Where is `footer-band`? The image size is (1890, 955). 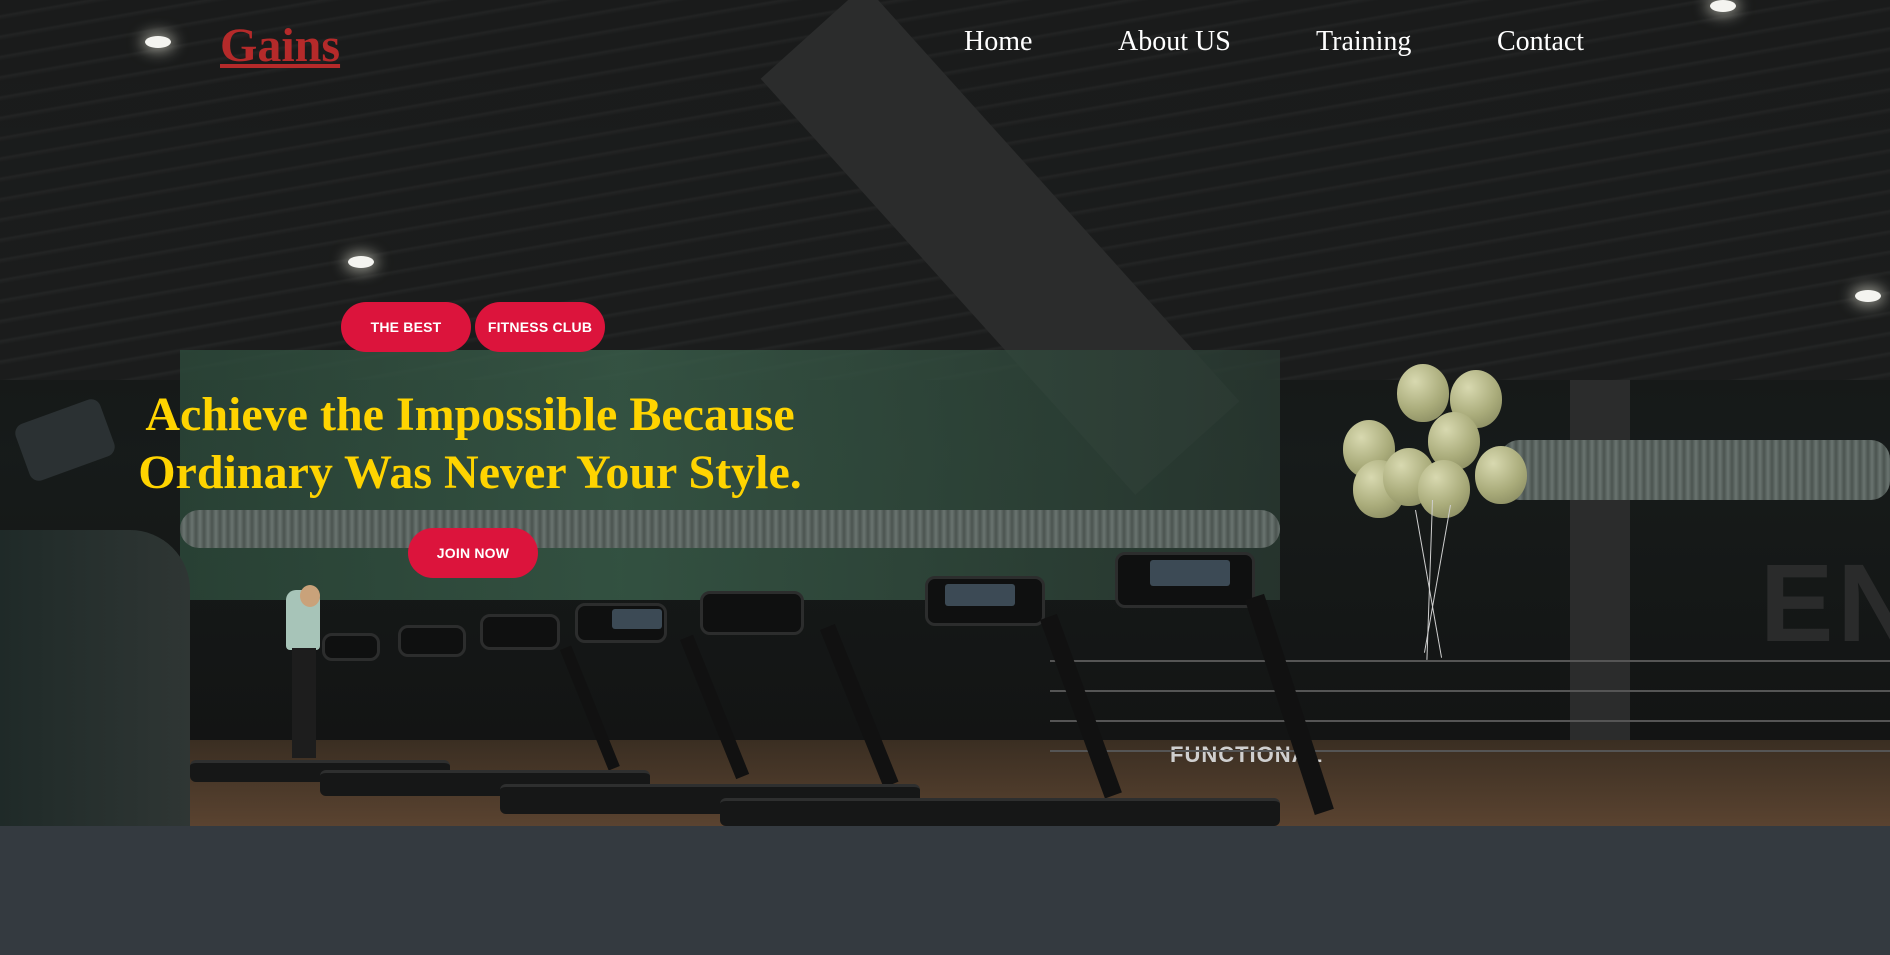
footer-band is located at coordinates (945, 890).